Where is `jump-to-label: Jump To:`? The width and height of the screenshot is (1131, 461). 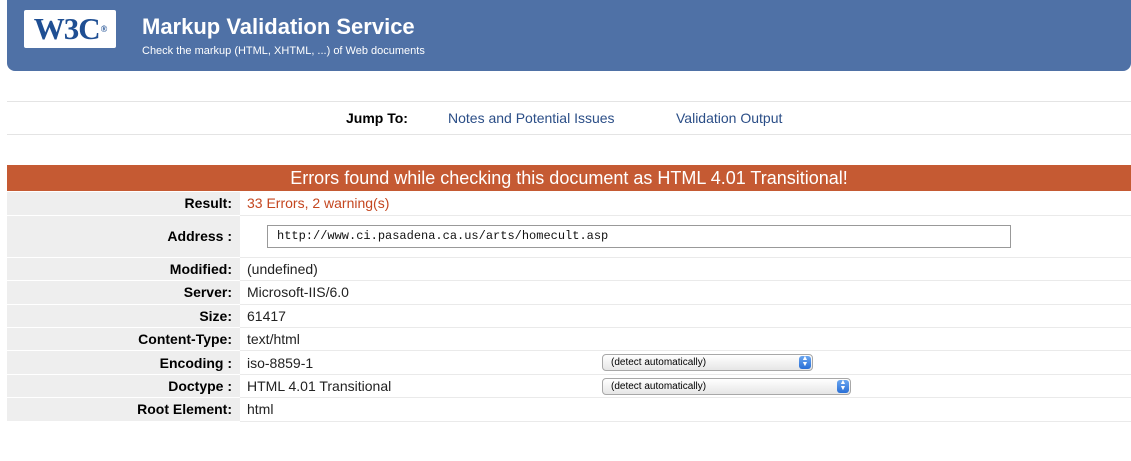
jump-to-label: Jump To: is located at coordinates (377, 118).